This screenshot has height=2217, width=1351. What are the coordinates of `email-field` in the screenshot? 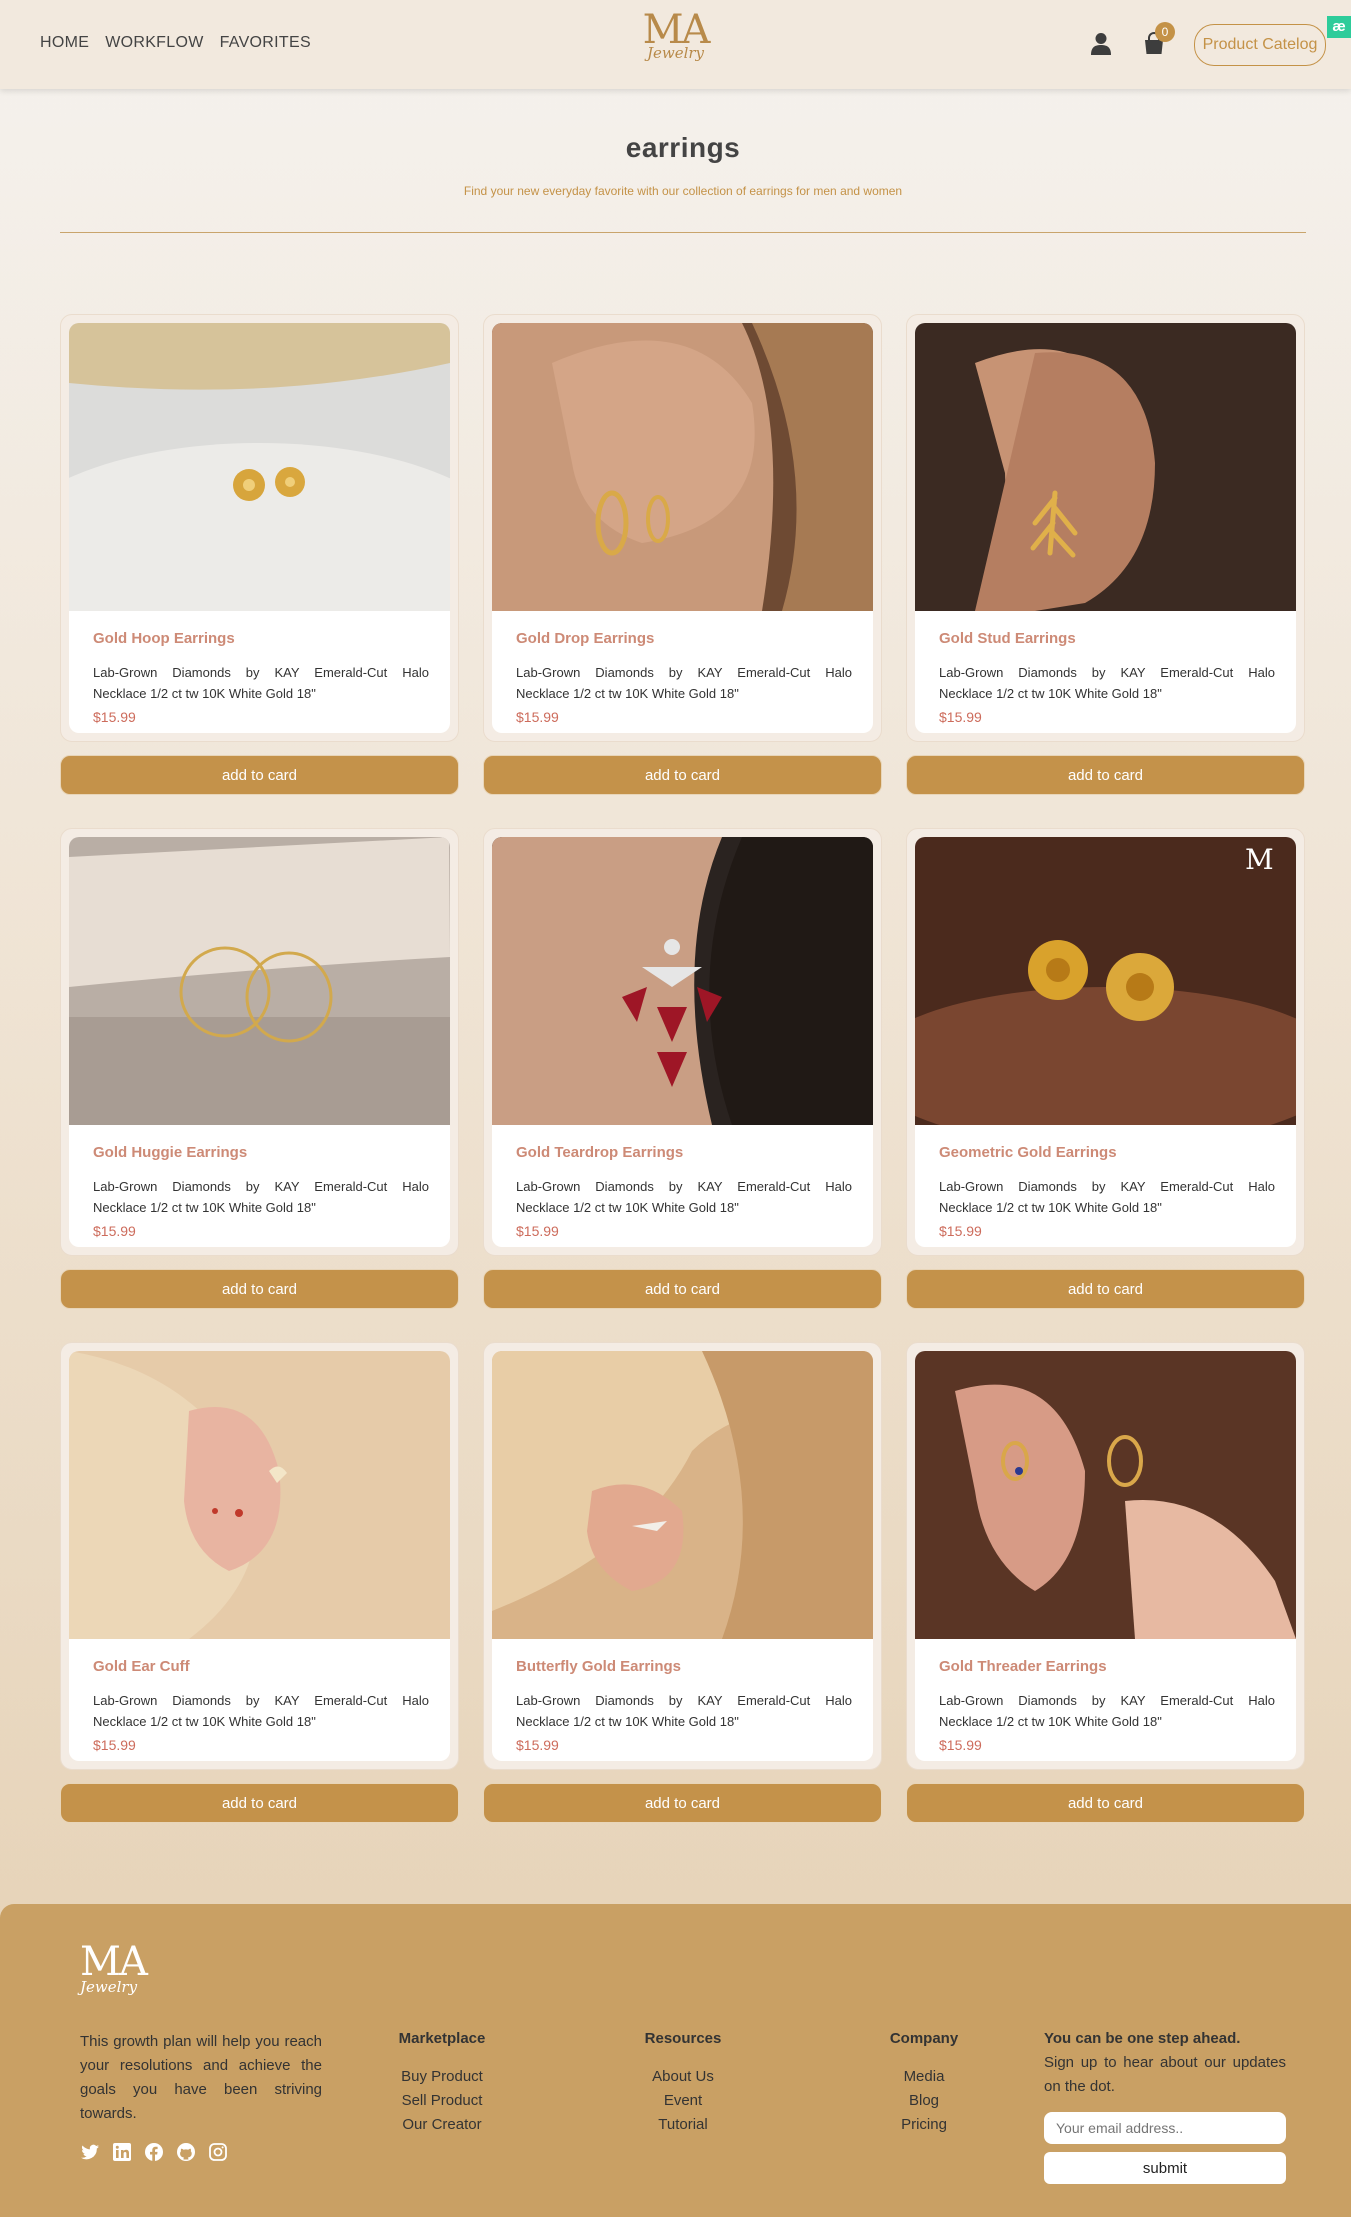 It's located at (1165, 2128).